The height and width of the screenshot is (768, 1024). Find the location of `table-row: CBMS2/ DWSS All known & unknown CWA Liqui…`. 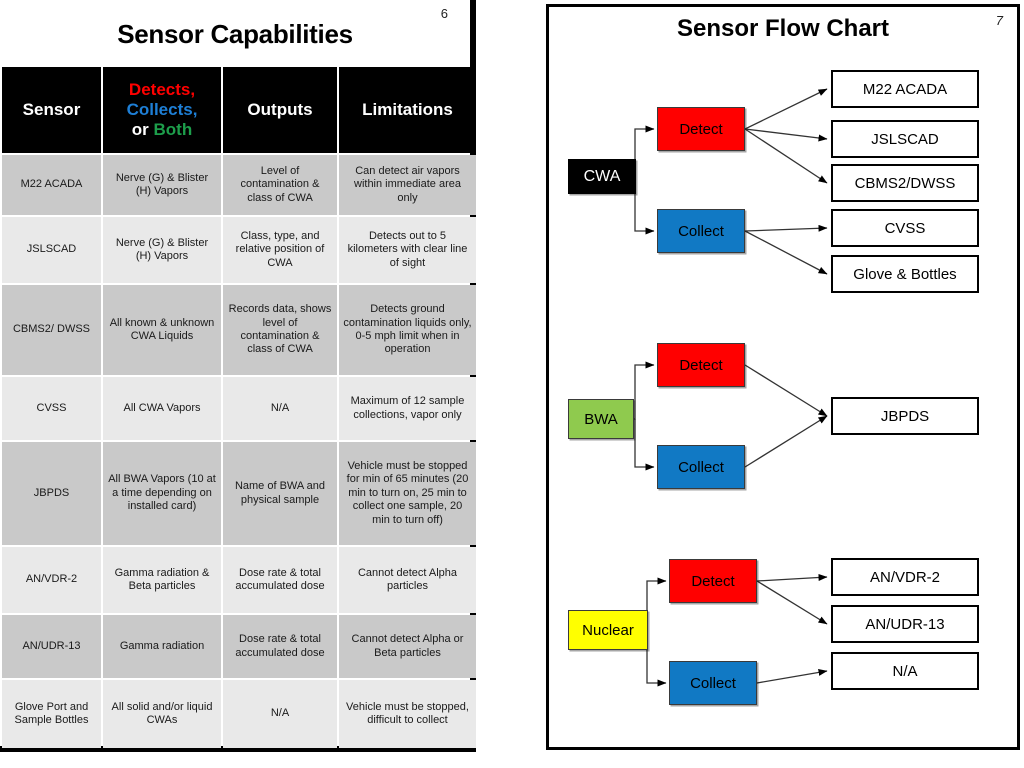

table-row: CBMS2/ DWSS All known & unknown CWA Liqui… is located at coordinates (239, 330).